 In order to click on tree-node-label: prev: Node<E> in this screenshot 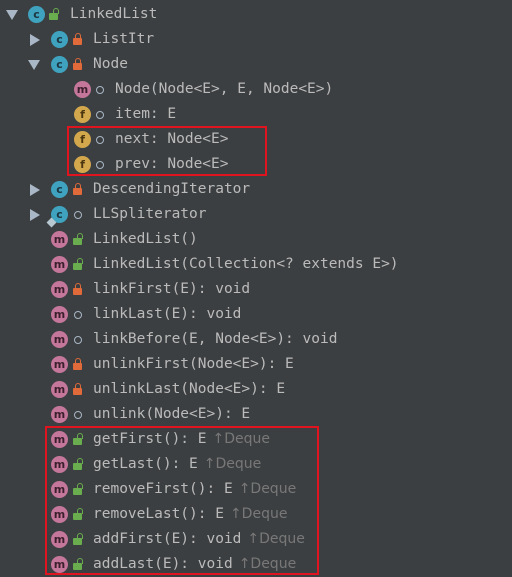, I will do `click(172, 164)`.